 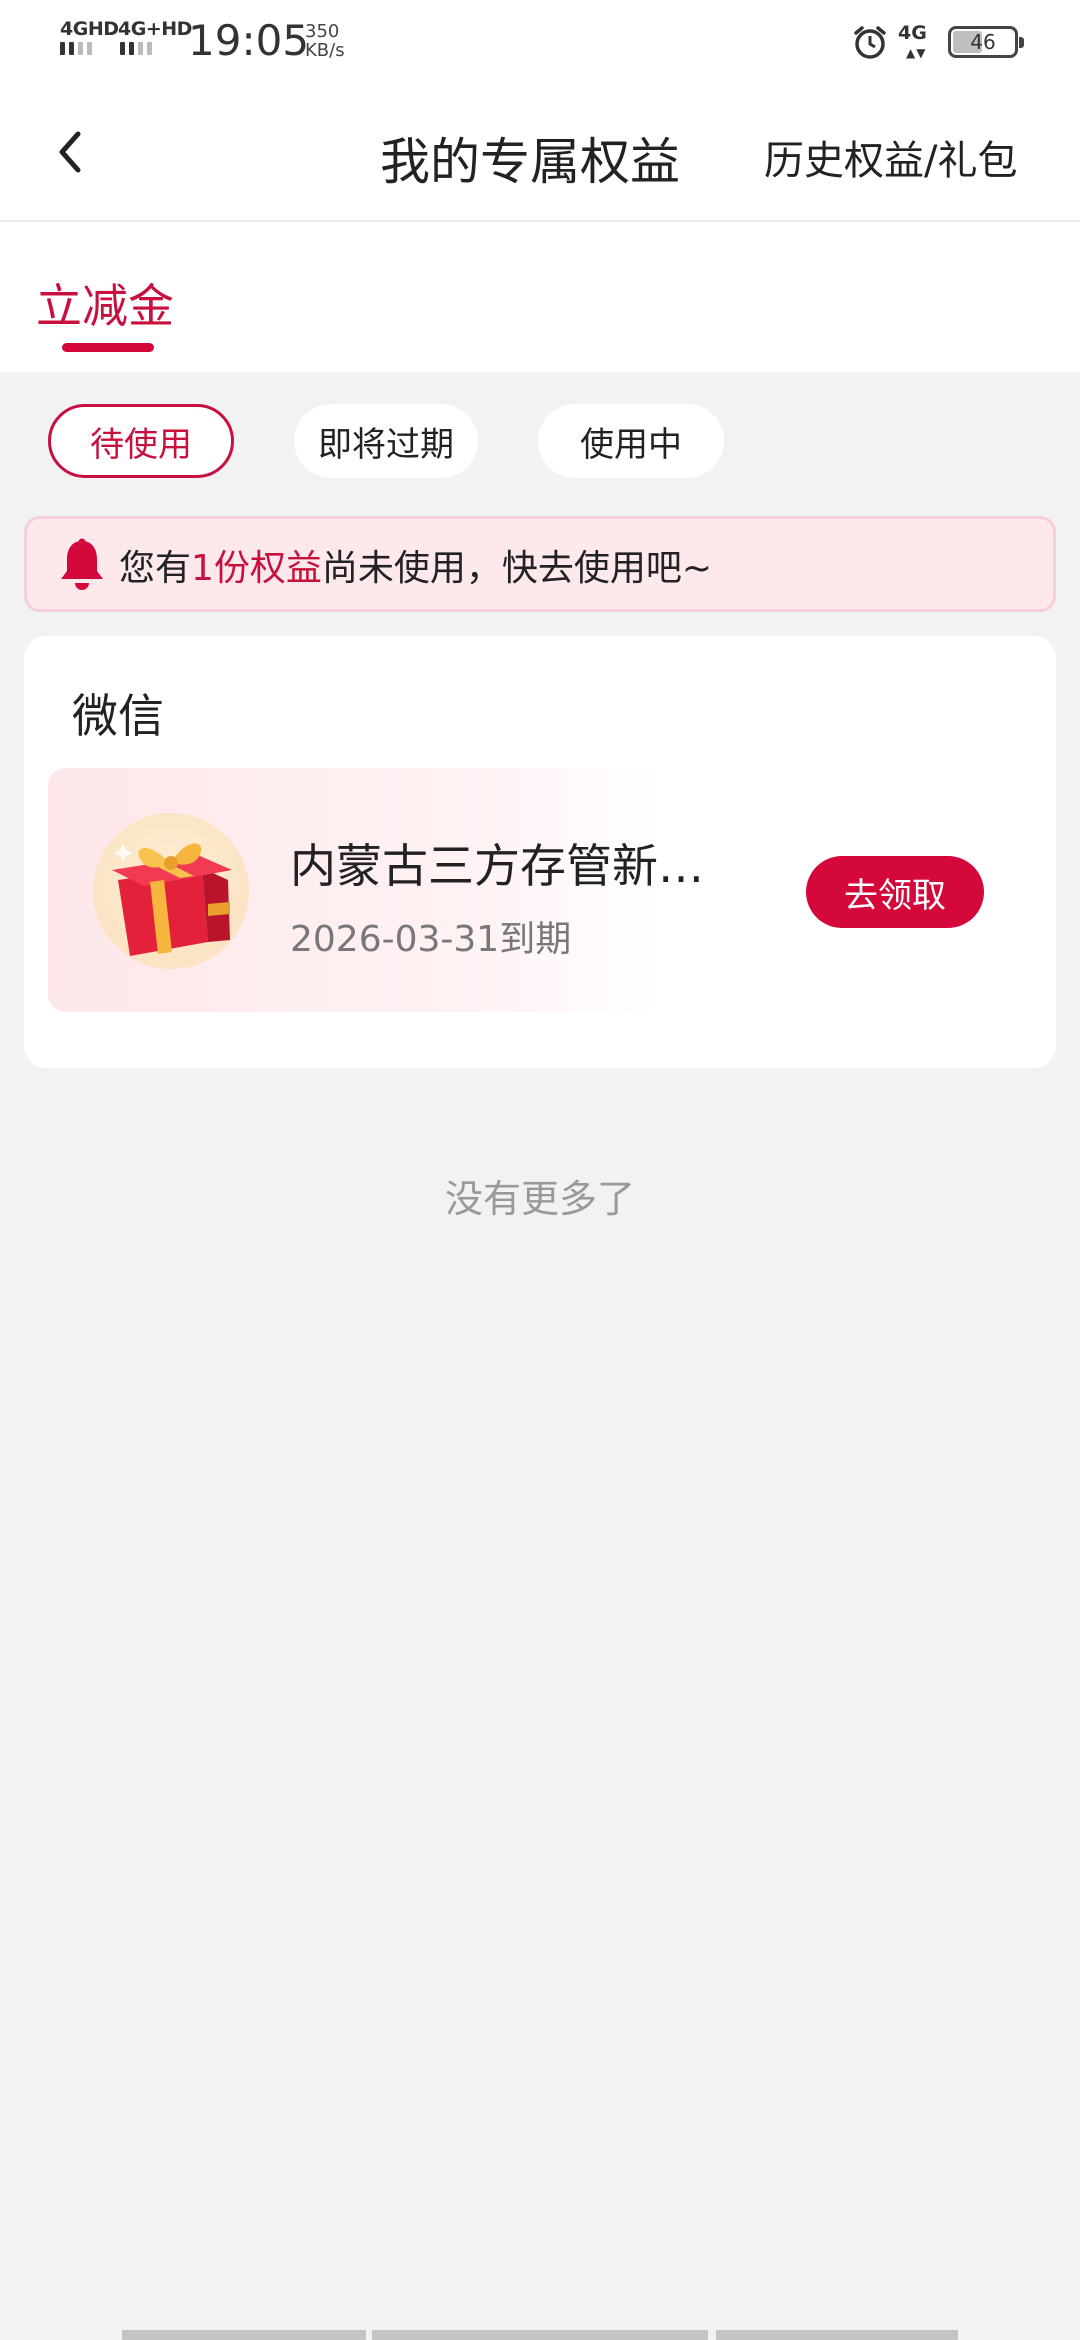 I want to click on sim2-network-label: 4G+HD, so click(x=155, y=29).